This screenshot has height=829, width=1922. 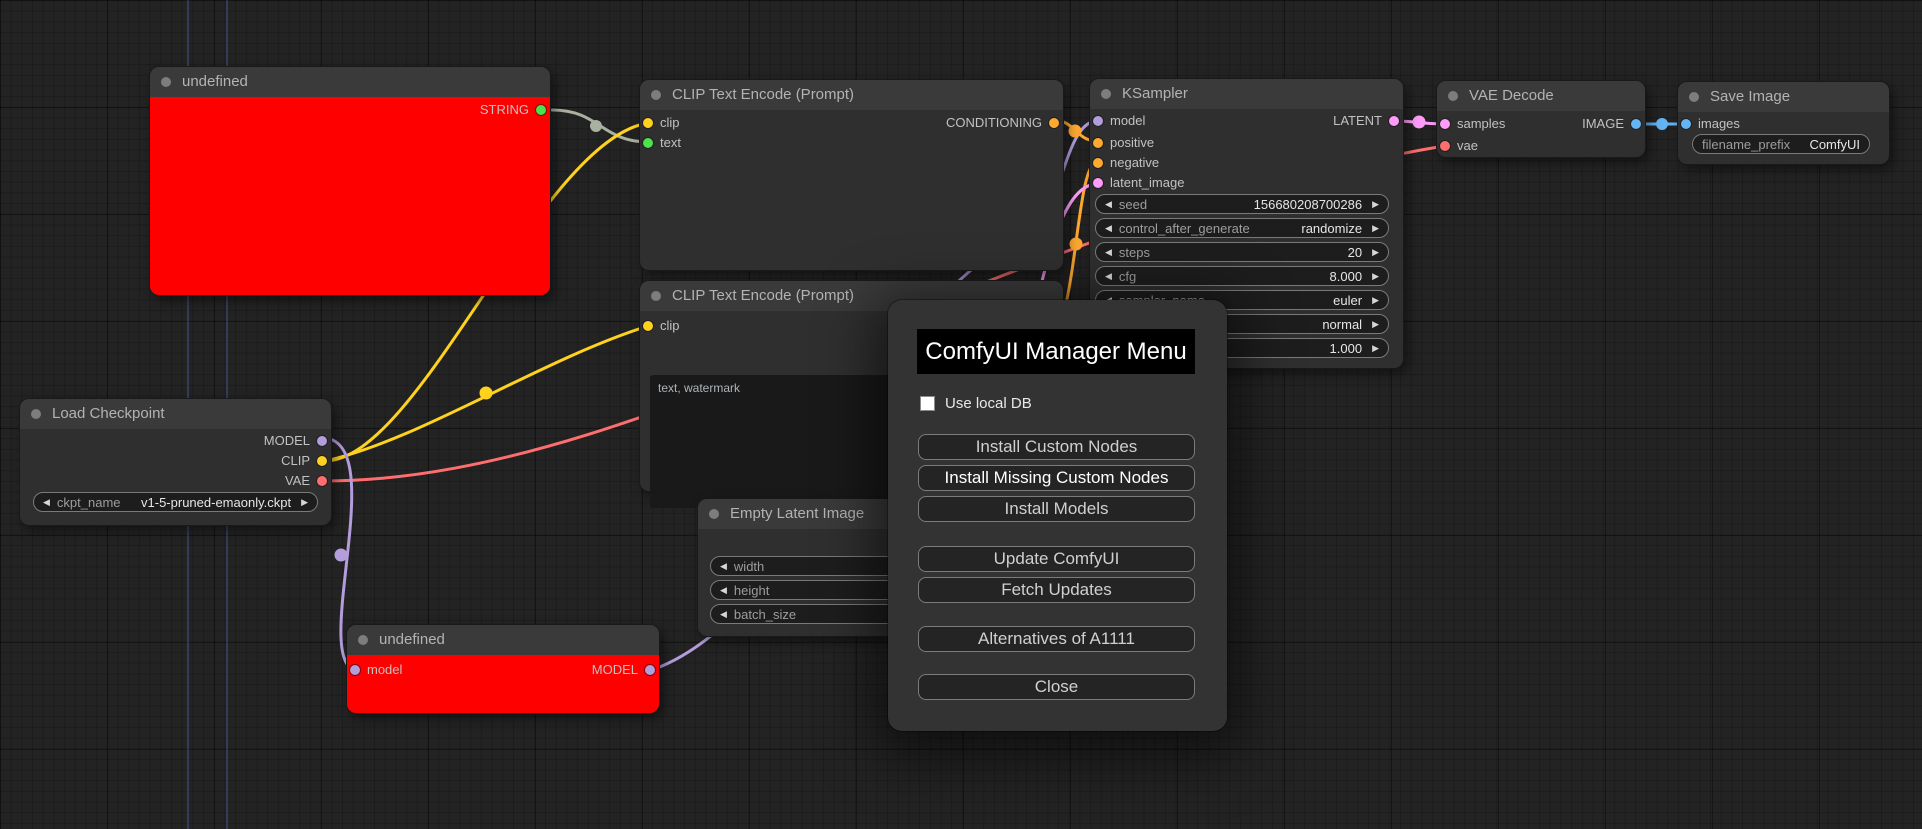 What do you see at coordinates (1147, 182) in the screenshot?
I see `input-label: latent_image` at bounding box center [1147, 182].